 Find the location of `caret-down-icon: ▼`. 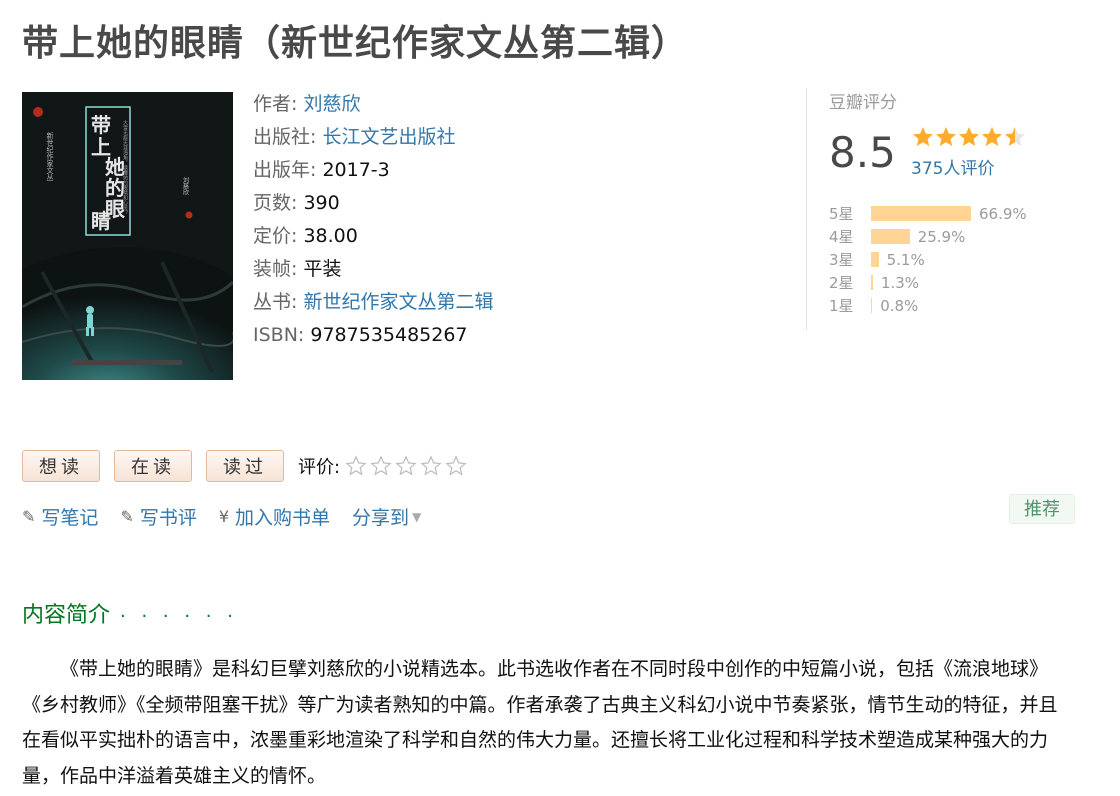

caret-down-icon: ▼ is located at coordinates (417, 516).